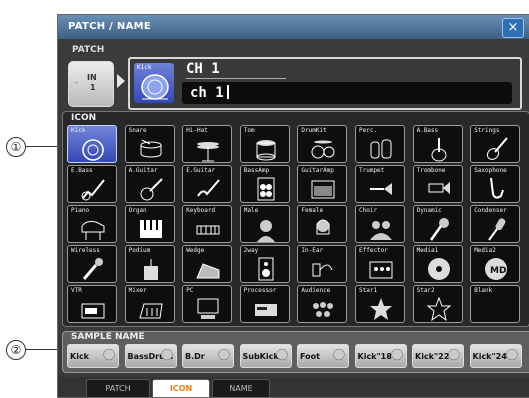 The width and height of the screenshot is (529, 398). I want to click on icon-tile-label: Trombone, so click(431, 170).